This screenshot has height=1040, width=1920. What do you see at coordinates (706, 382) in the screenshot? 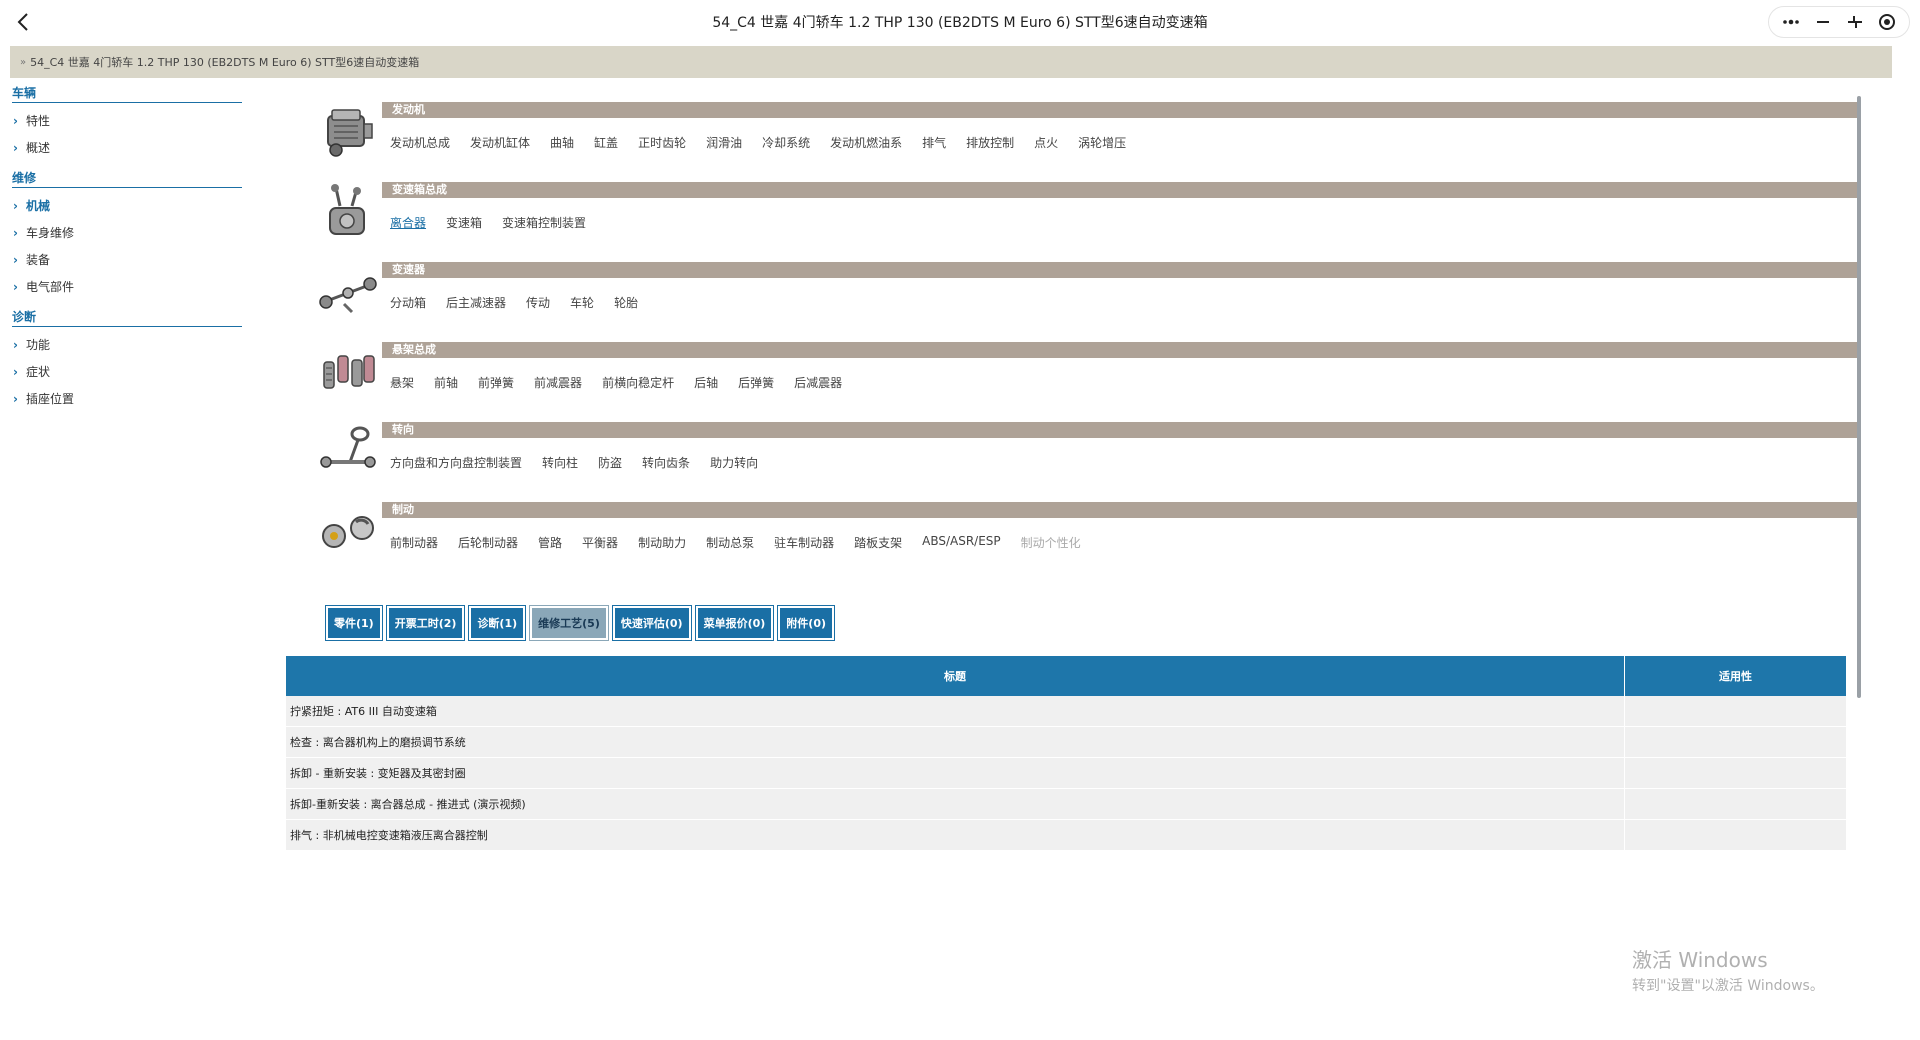
I see `link-rear-axle: 后轴` at bounding box center [706, 382].